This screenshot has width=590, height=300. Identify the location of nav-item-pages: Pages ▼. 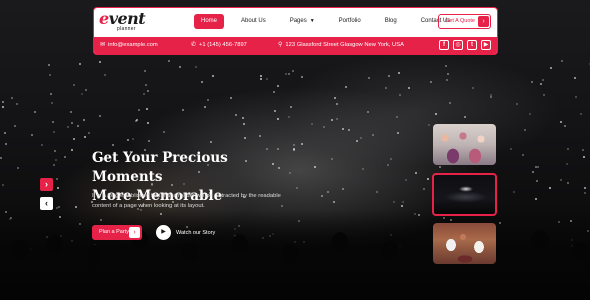
(302, 21).